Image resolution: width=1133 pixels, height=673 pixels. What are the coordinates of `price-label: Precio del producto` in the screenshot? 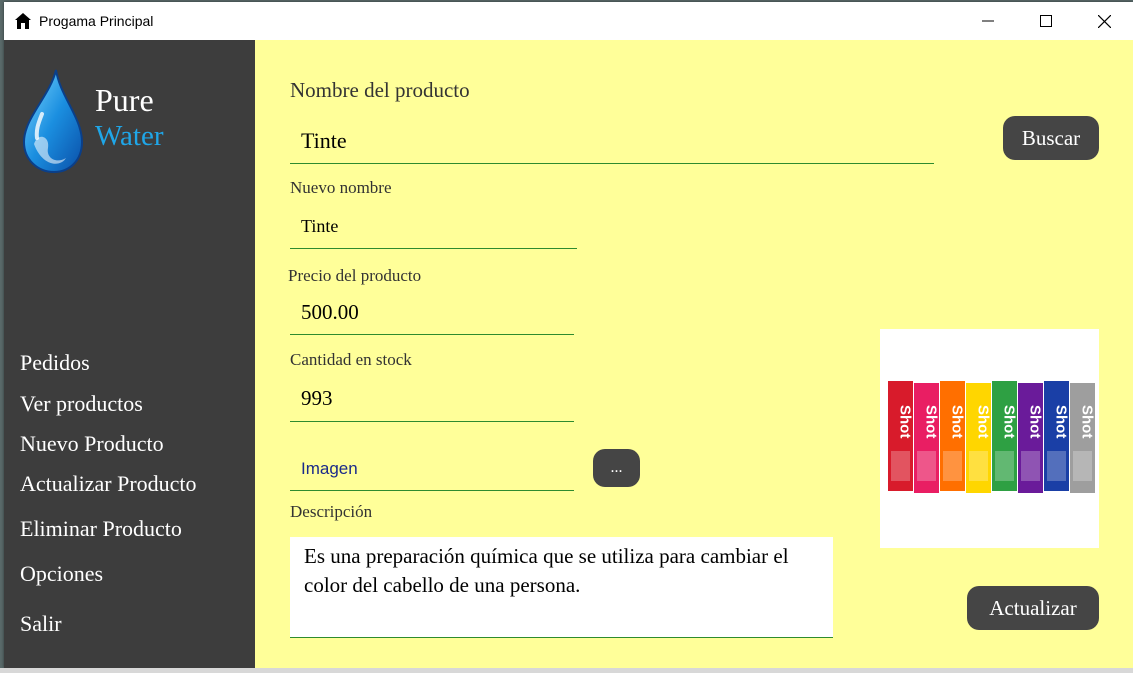 It's located at (355, 275).